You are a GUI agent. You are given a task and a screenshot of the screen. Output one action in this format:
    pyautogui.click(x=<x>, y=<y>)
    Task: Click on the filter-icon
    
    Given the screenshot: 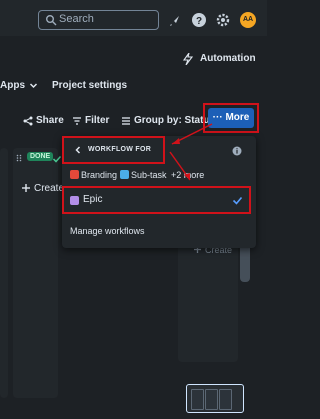 What is the action you would take?
    pyautogui.click(x=77, y=121)
    